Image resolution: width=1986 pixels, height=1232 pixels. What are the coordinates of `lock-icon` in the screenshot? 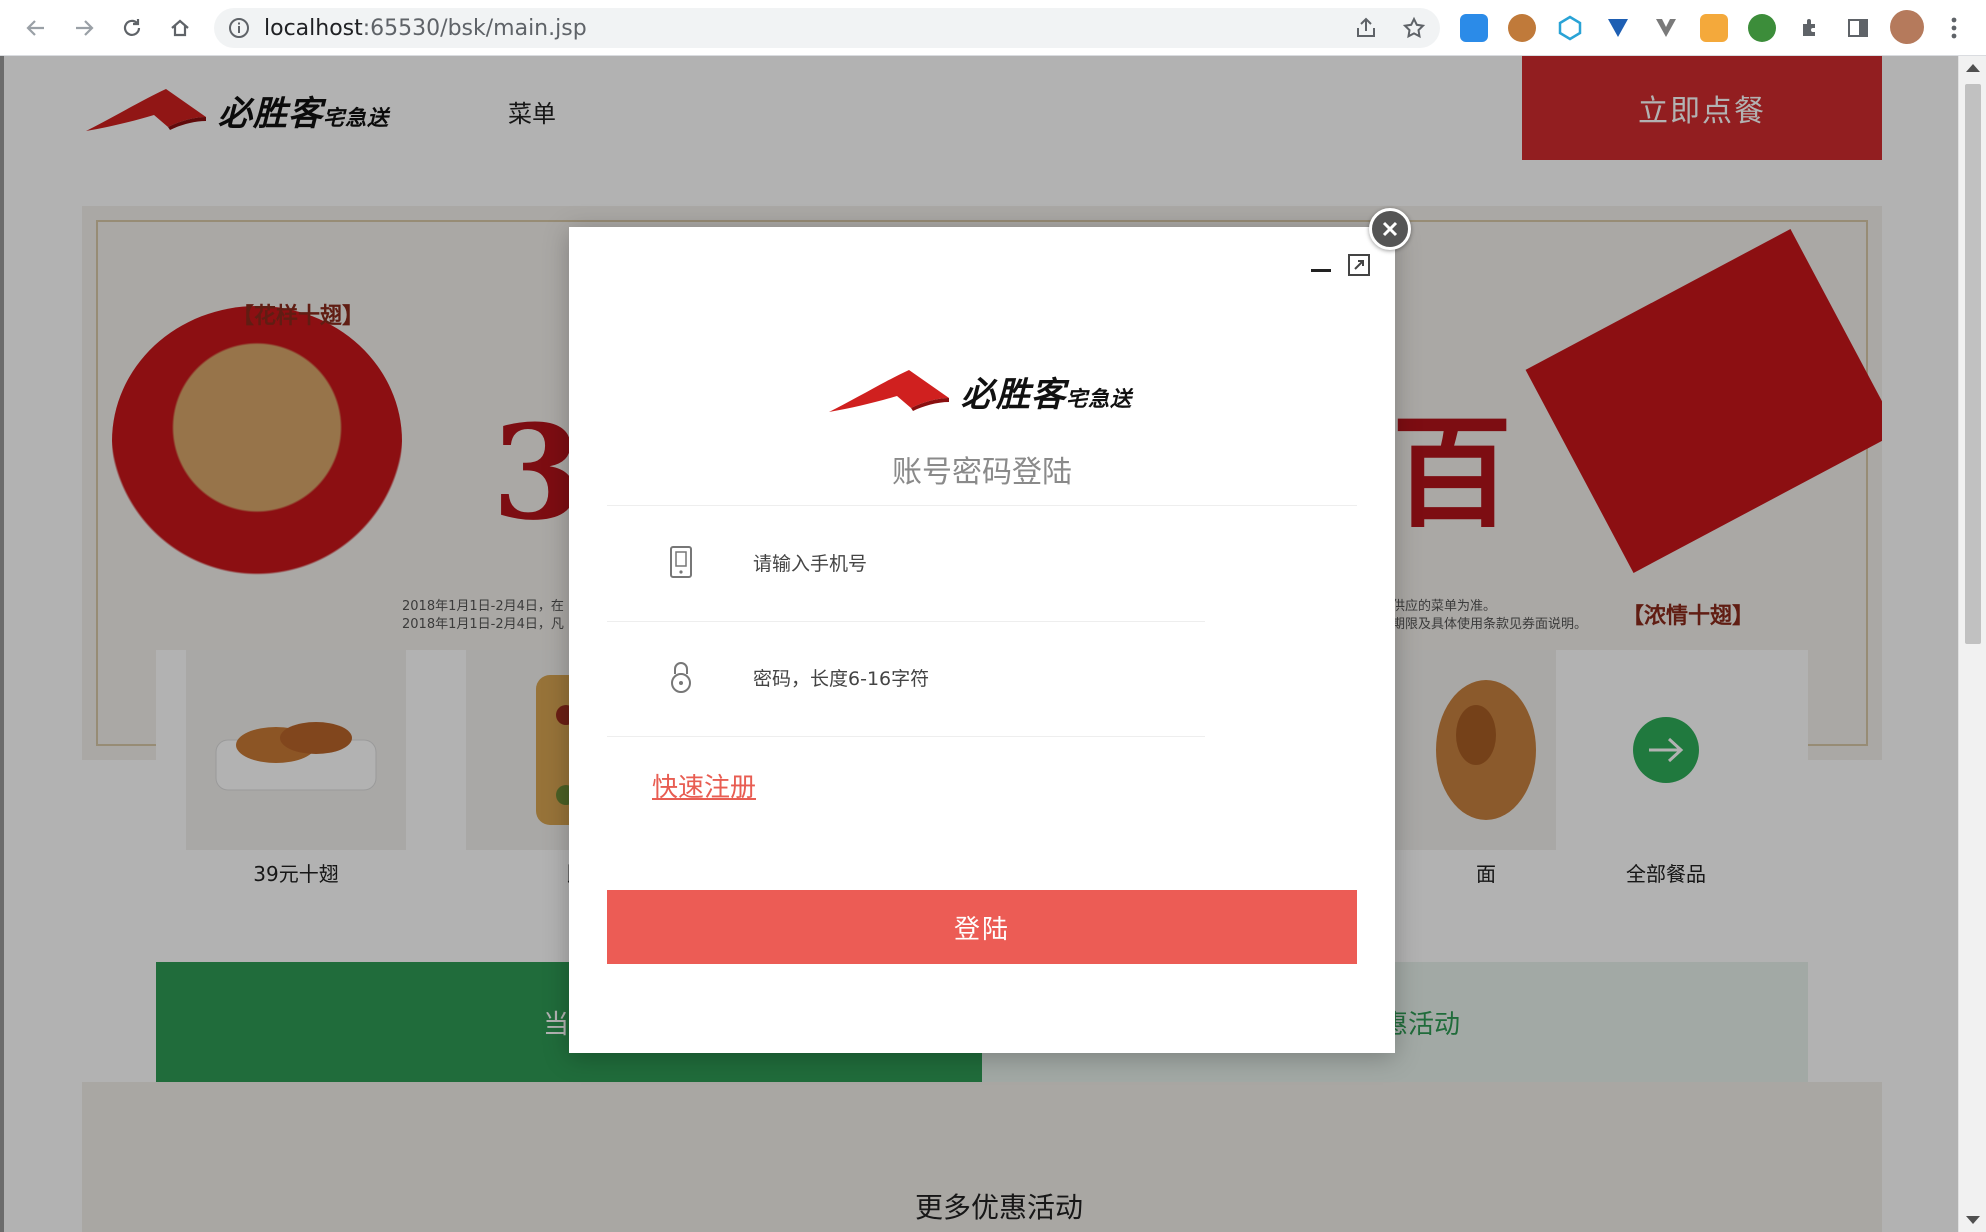 It's located at (681, 677).